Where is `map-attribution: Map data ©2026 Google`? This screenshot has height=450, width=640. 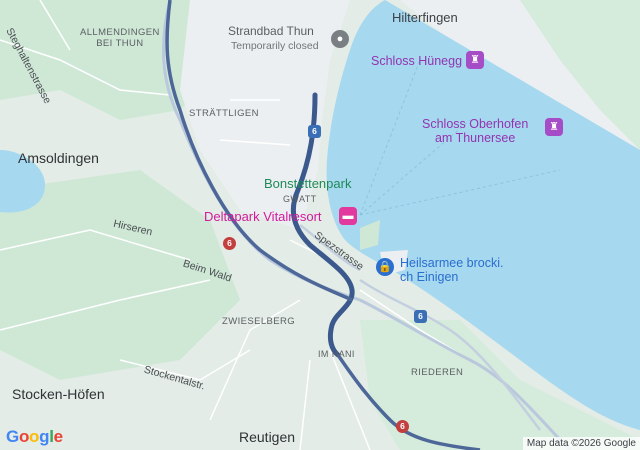
map-attribution: Map data ©2026 Google is located at coordinates (581, 443).